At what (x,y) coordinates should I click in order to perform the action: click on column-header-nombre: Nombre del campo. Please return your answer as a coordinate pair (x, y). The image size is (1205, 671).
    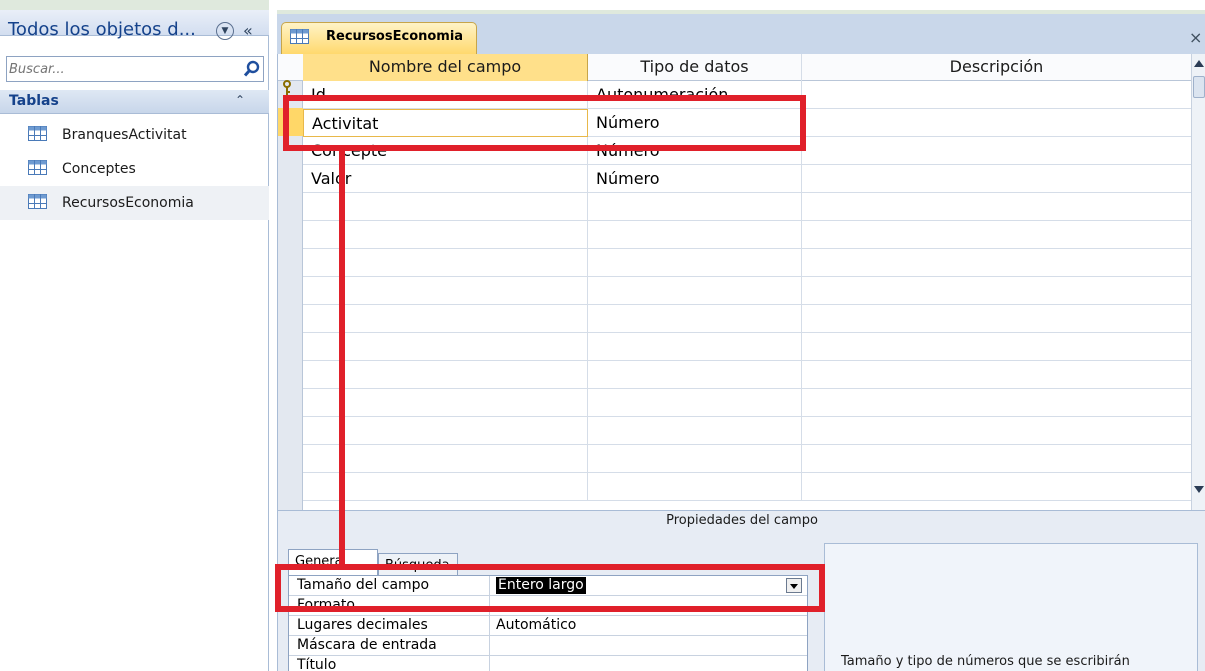
    Looking at the image, I should click on (445, 67).